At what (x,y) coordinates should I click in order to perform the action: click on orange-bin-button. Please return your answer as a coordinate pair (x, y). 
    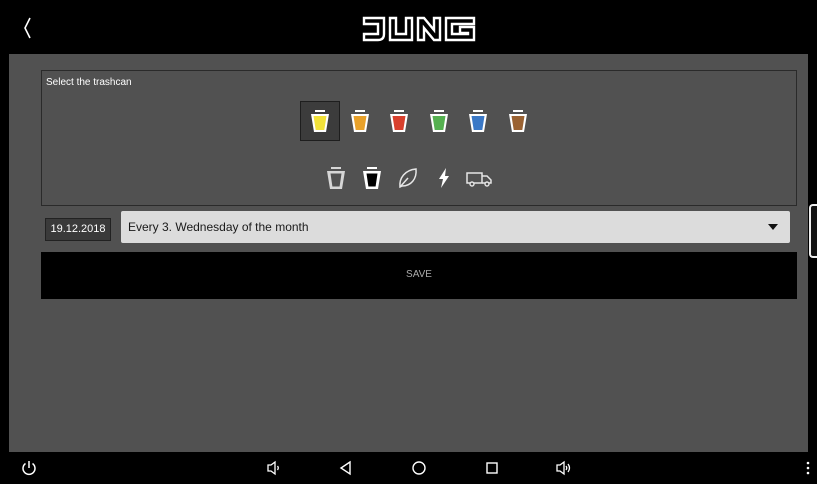
    Looking at the image, I should click on (360, 121).